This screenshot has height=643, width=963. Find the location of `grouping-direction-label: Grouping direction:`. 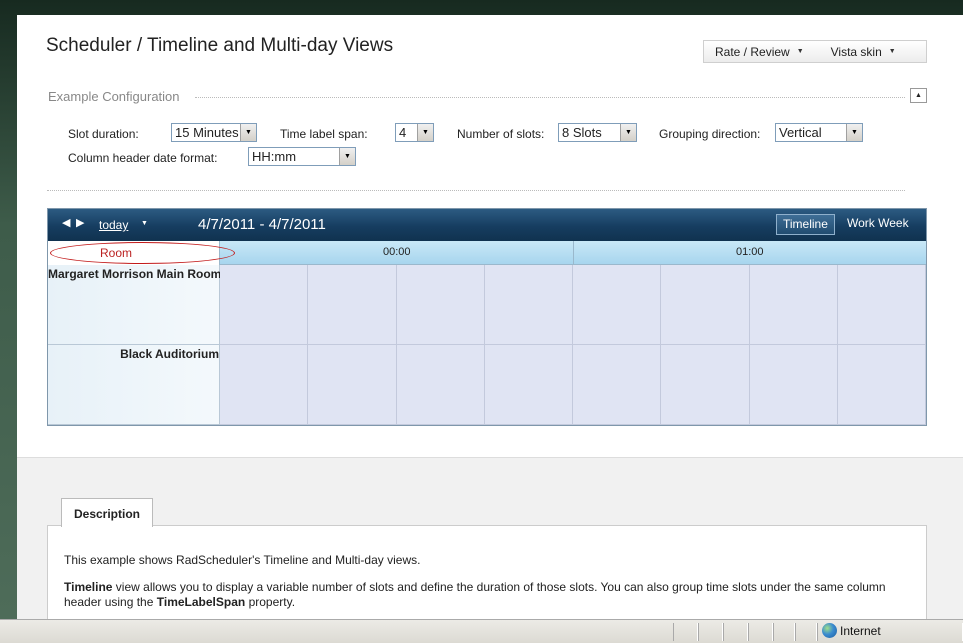

grouping-direction-label: Grouping direction: is located at coordinates (710, 134).